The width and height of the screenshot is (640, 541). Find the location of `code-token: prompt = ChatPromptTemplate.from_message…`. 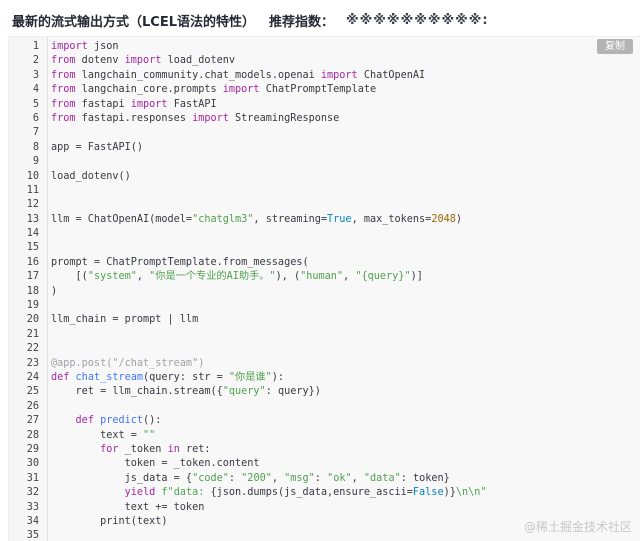

code-token: prompt = ChatPromptTemplate.from_message… is located at coordinates (180, 262).